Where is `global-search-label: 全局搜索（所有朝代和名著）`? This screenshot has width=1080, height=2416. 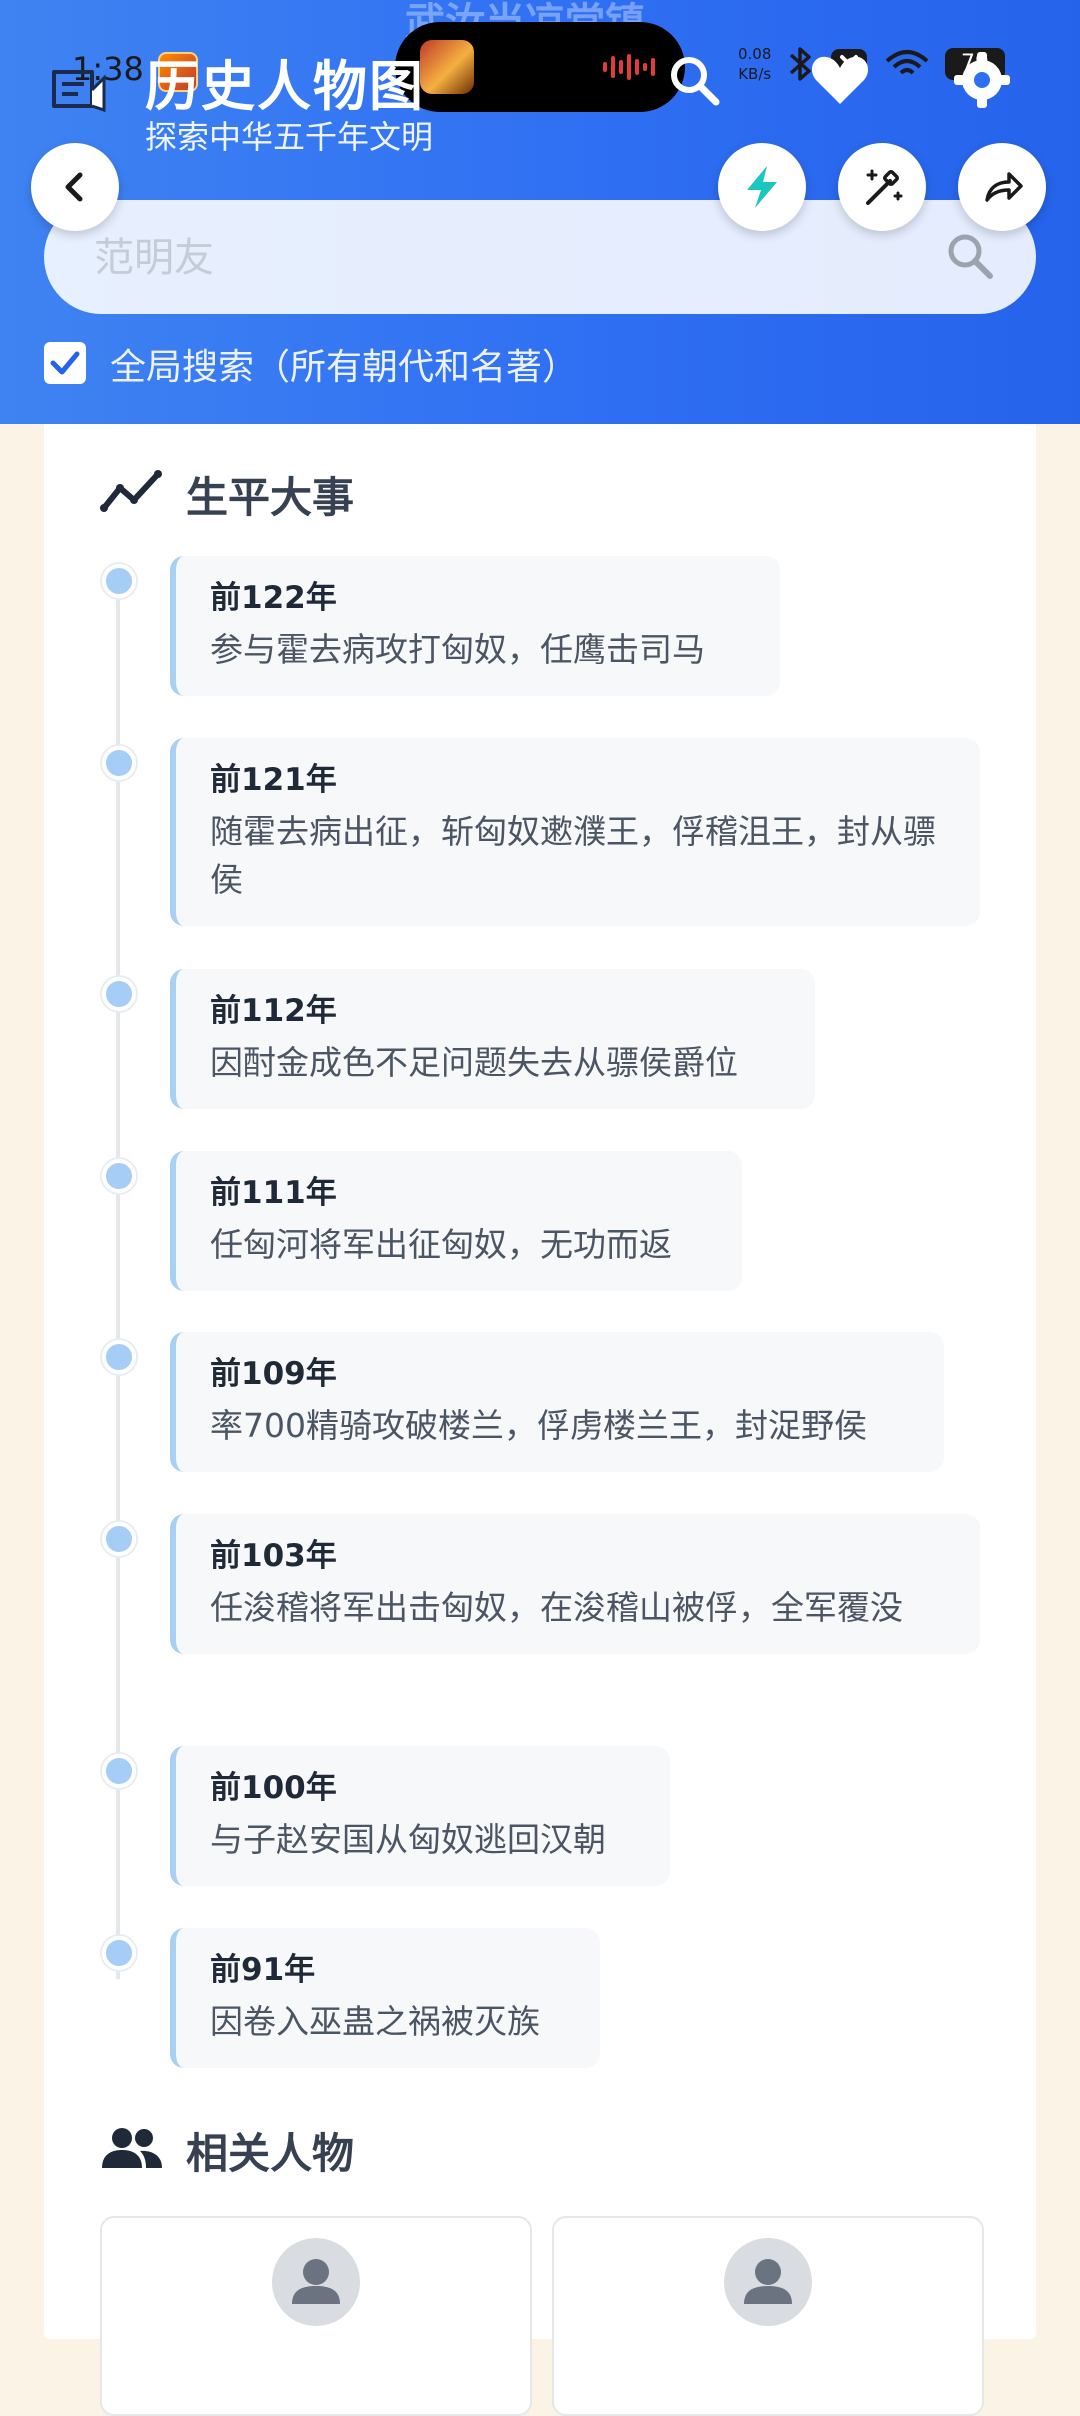 global-search-label: 全局搜索（所有朝代和名著） is located at coordinates (344, 364).